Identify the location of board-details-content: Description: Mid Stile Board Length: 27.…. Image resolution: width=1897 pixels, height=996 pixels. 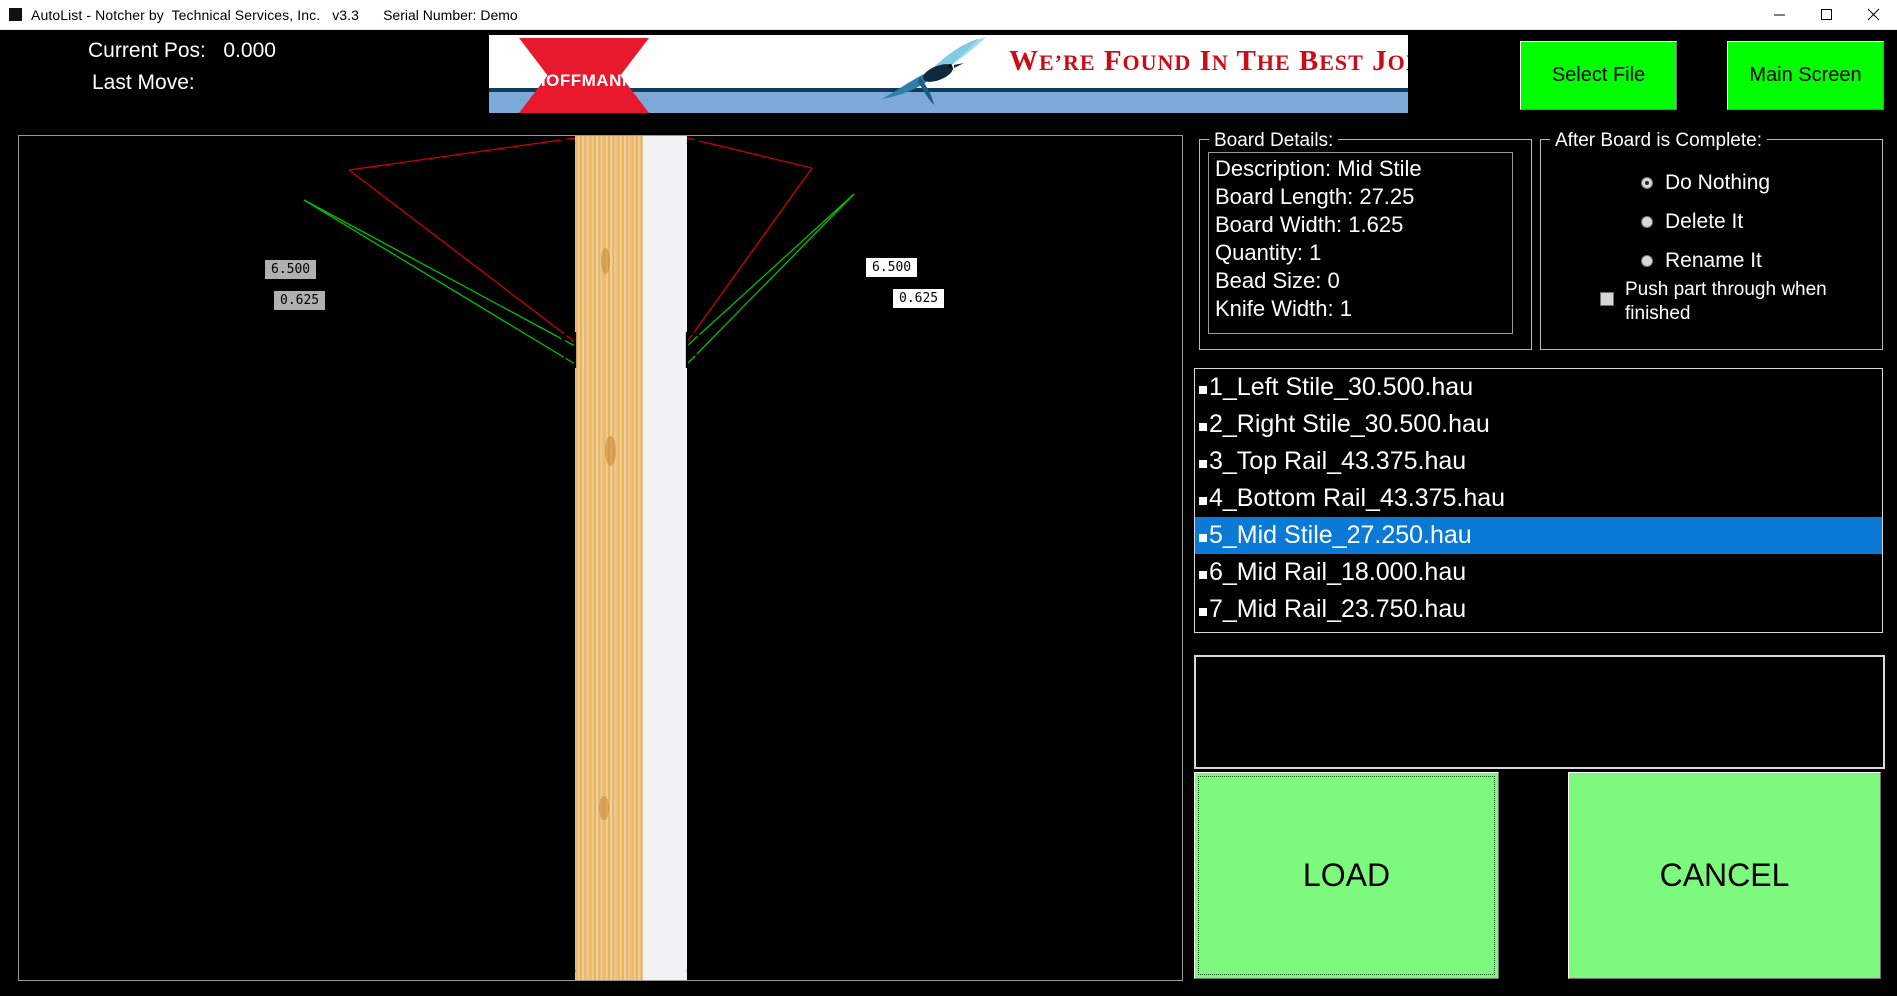
(1360, 243).